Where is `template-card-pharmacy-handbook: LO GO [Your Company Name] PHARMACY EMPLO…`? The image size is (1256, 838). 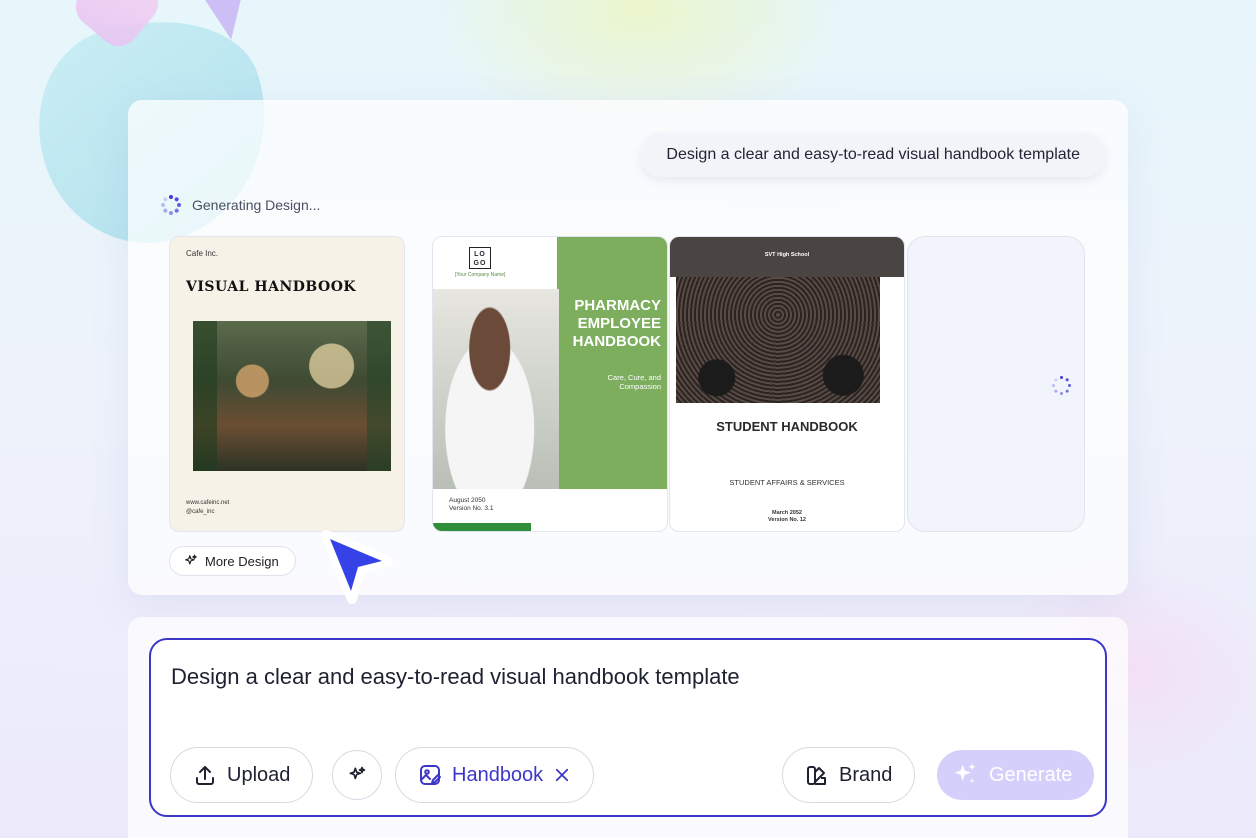 template-card-pharmacy-handbook: LO GO [Your Company Name] PHARMACY EMPLO… is located at coordinates (550, 384).